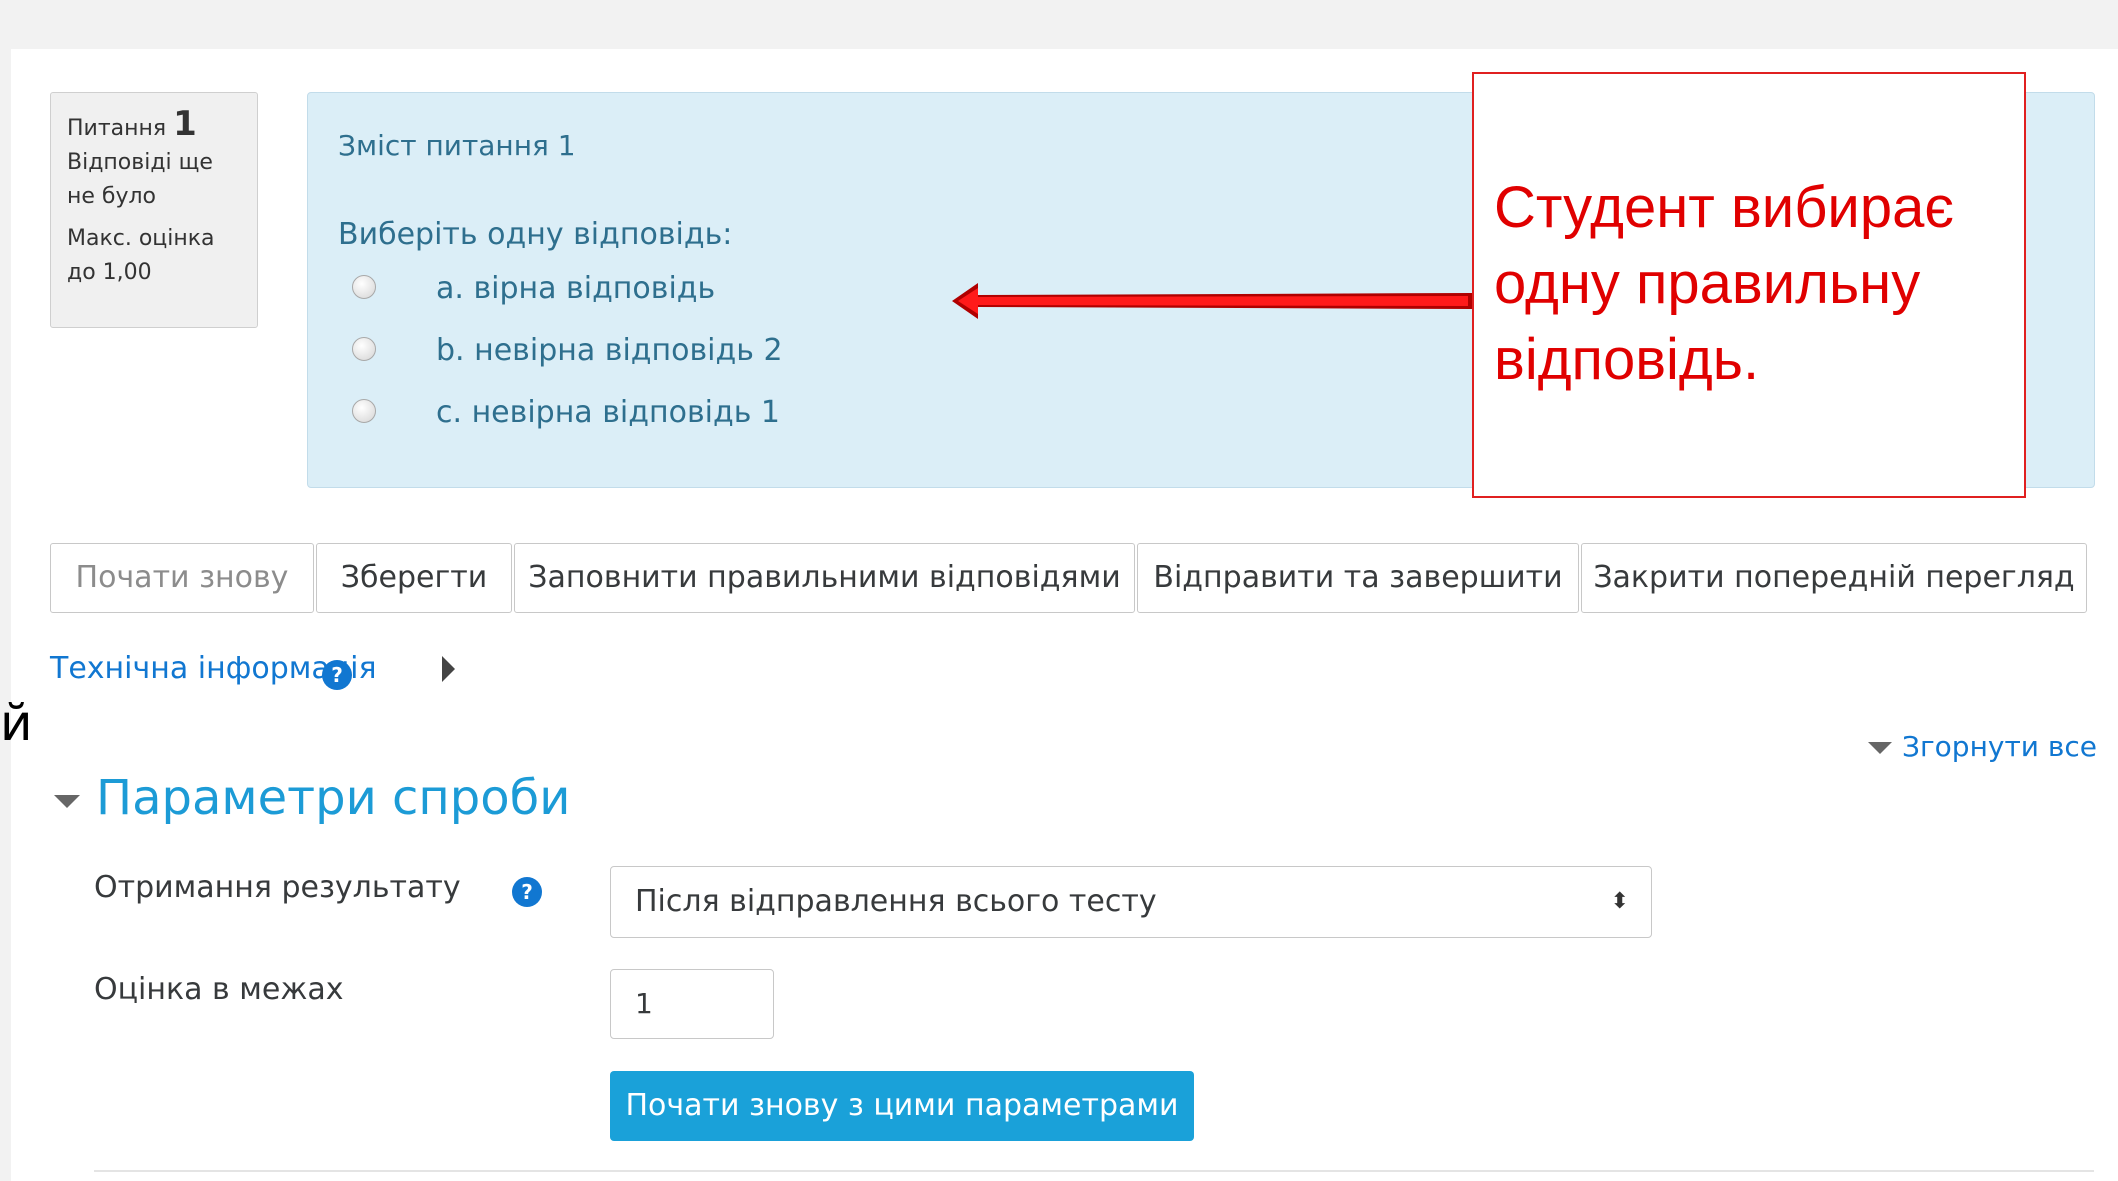 The height and width of the screenshot is (1181, 2118). I want to click on question-status: Відповіді ще не було, so click(140, 179).